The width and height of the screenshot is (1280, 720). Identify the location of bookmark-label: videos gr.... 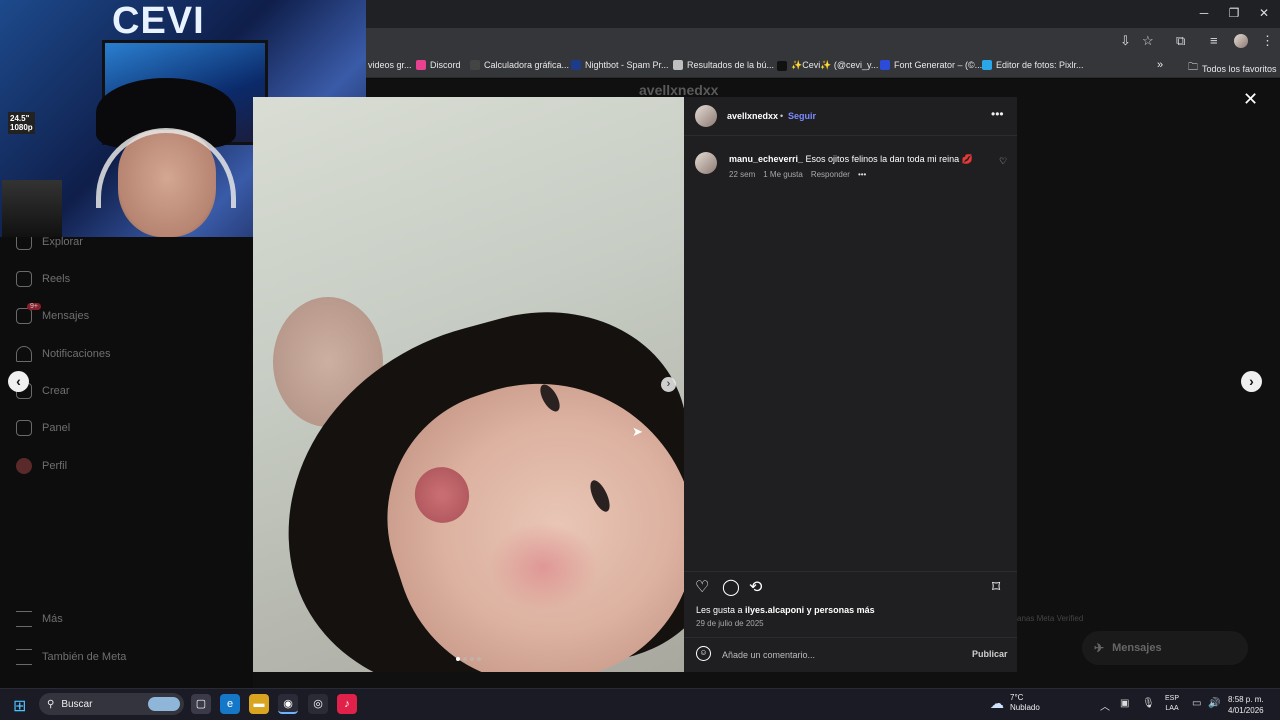
(390, 65).